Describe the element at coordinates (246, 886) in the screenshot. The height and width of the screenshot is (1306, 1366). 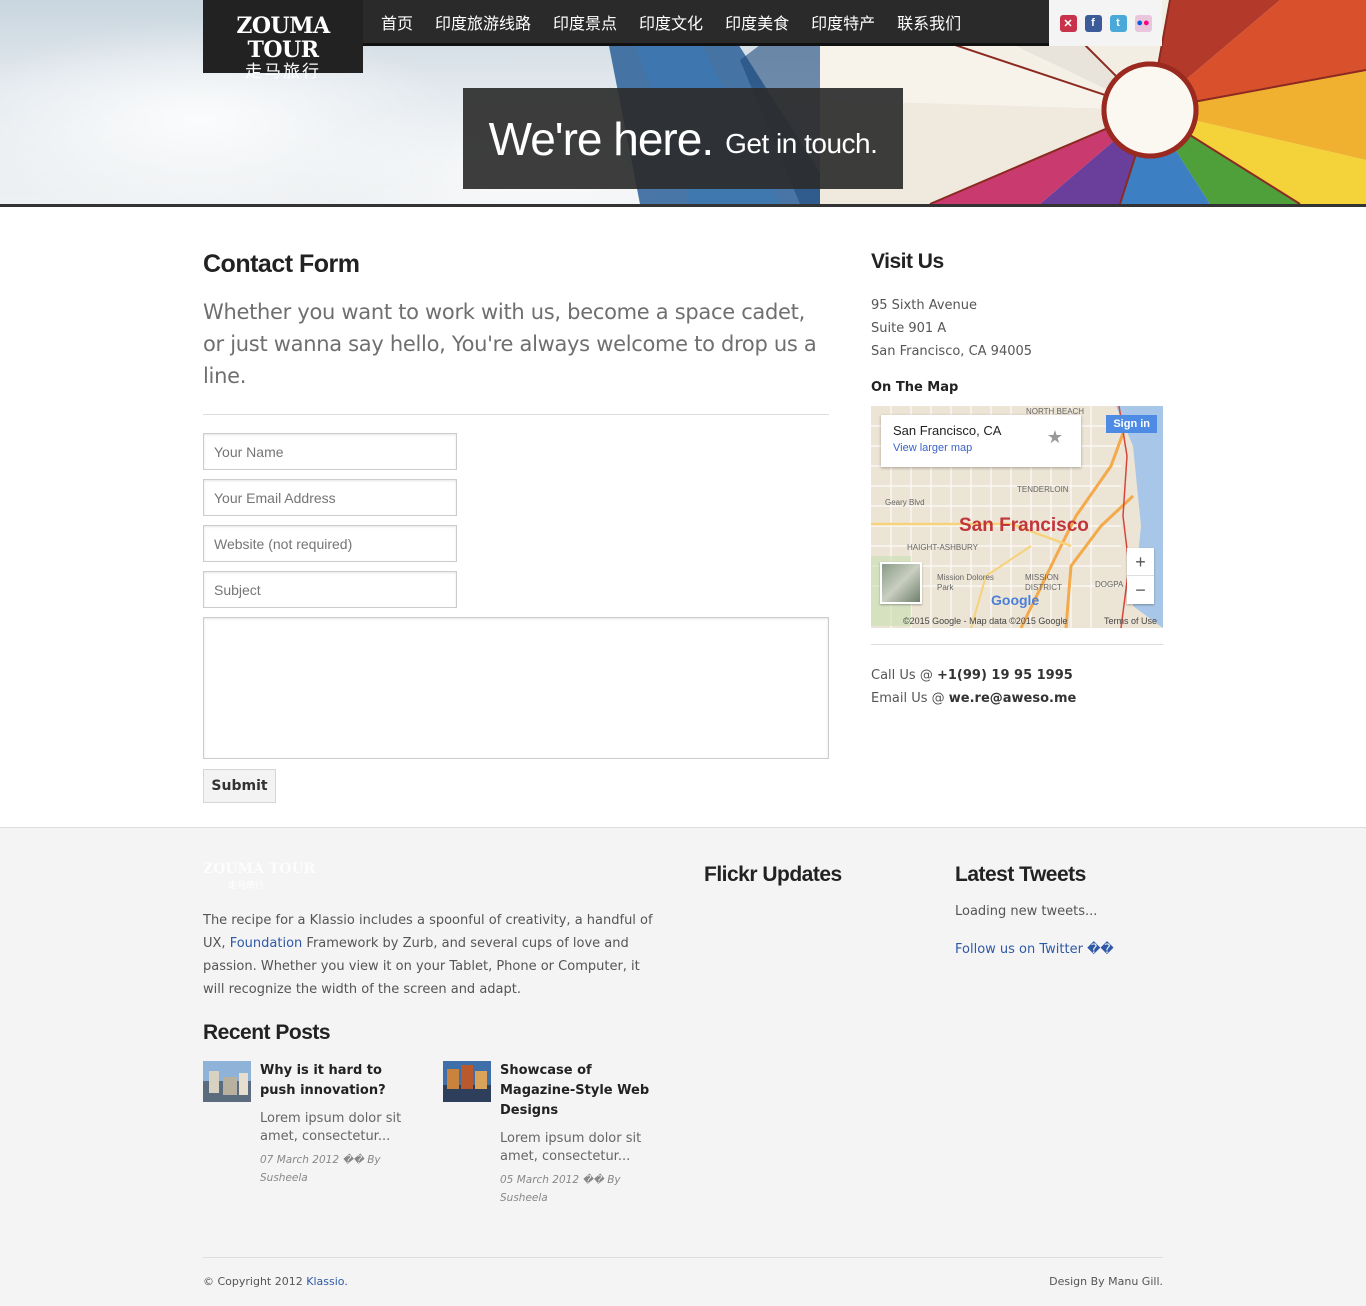
I see `footer-logo-sub: 走马旅行` at that location.